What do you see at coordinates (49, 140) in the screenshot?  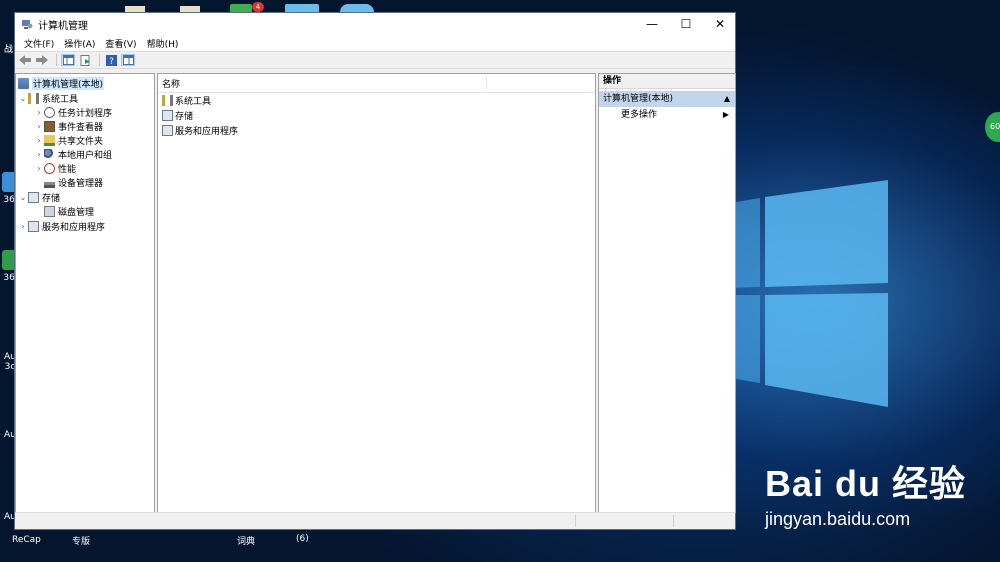 I see `shared-folder-icon` at bounding box center [49, 140].